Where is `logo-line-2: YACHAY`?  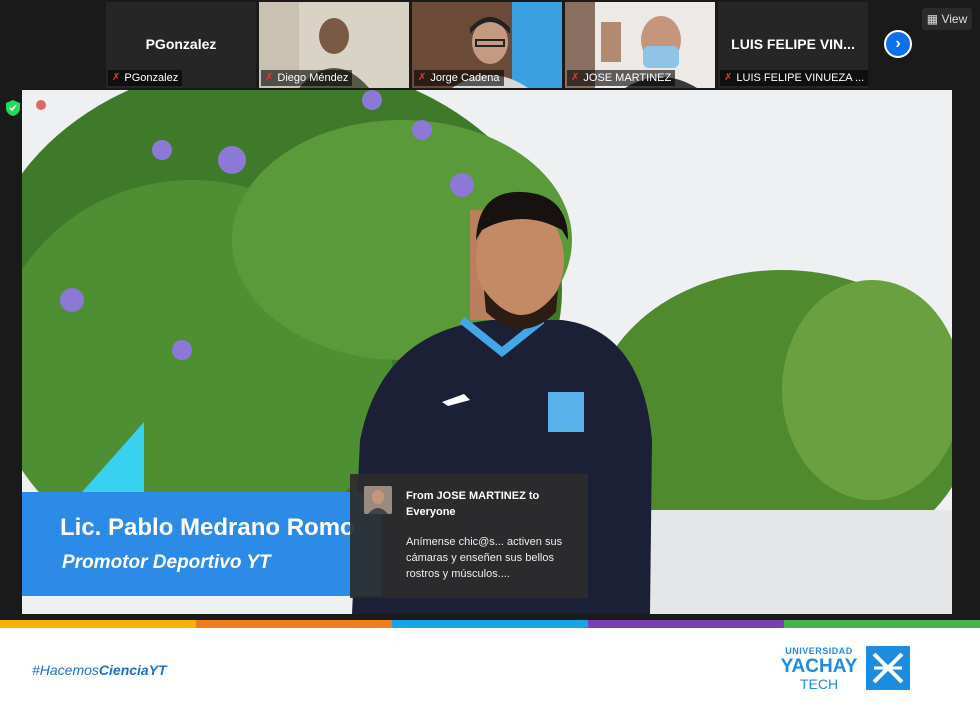
logo-line-2: YACHAY is located at coordinates (819, 666).